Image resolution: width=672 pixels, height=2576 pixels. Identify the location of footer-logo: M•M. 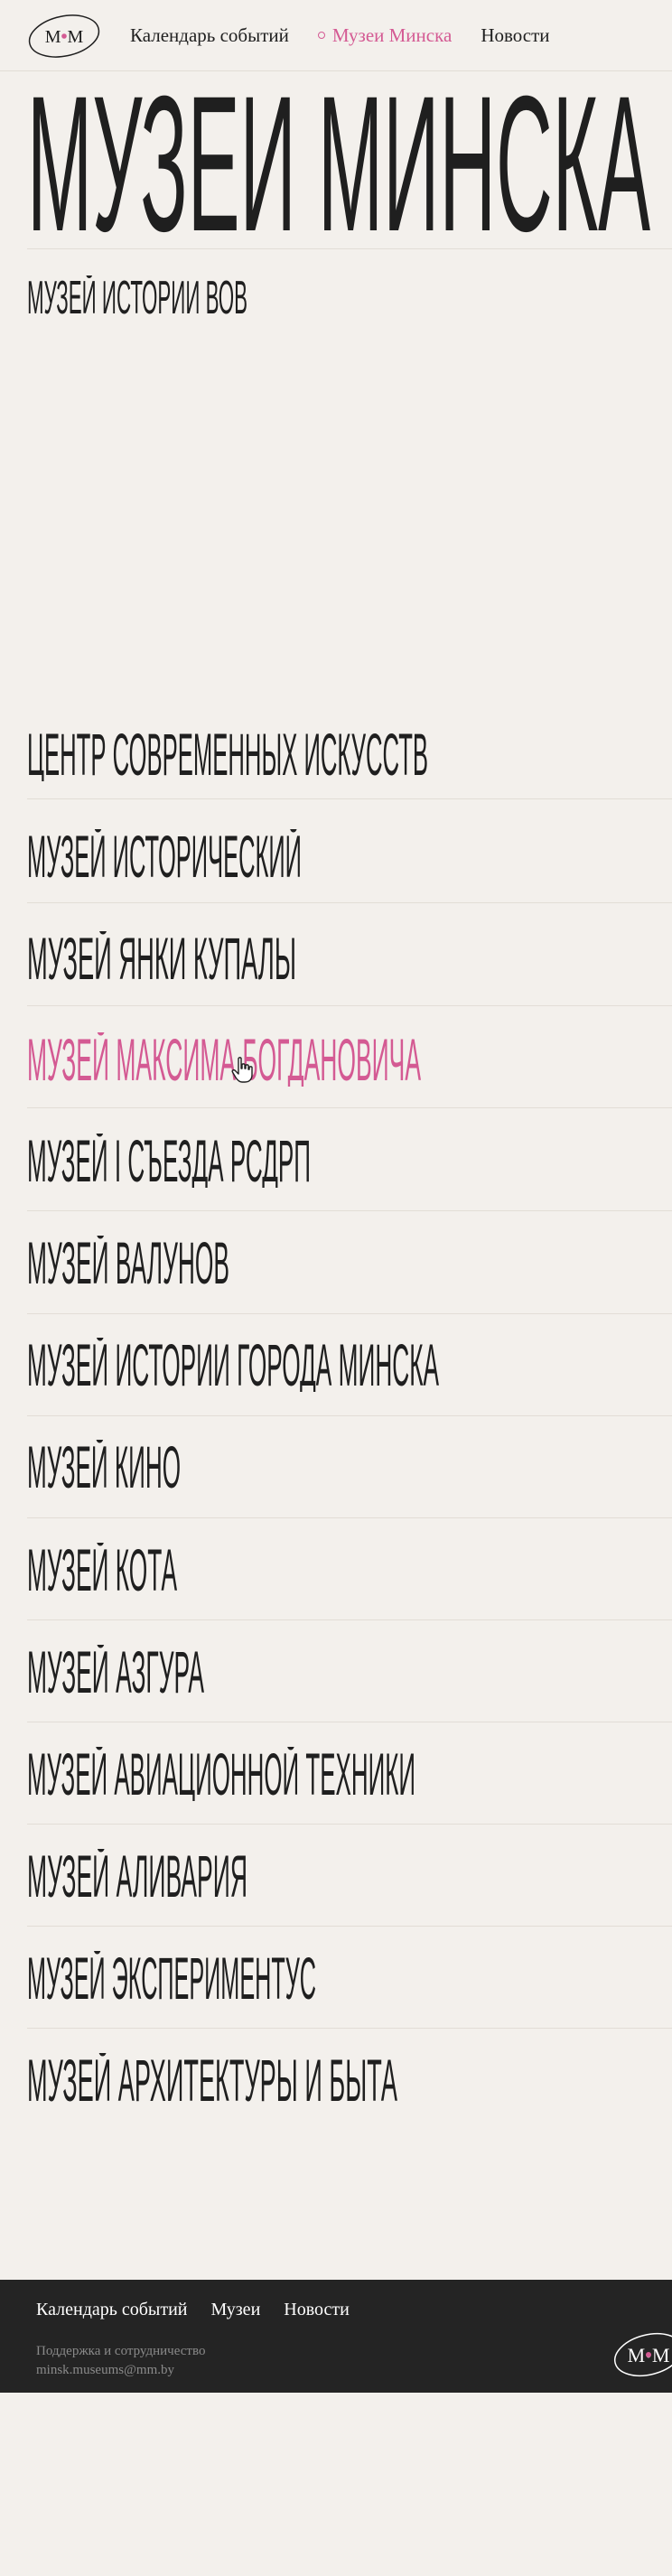
(642, 2355).